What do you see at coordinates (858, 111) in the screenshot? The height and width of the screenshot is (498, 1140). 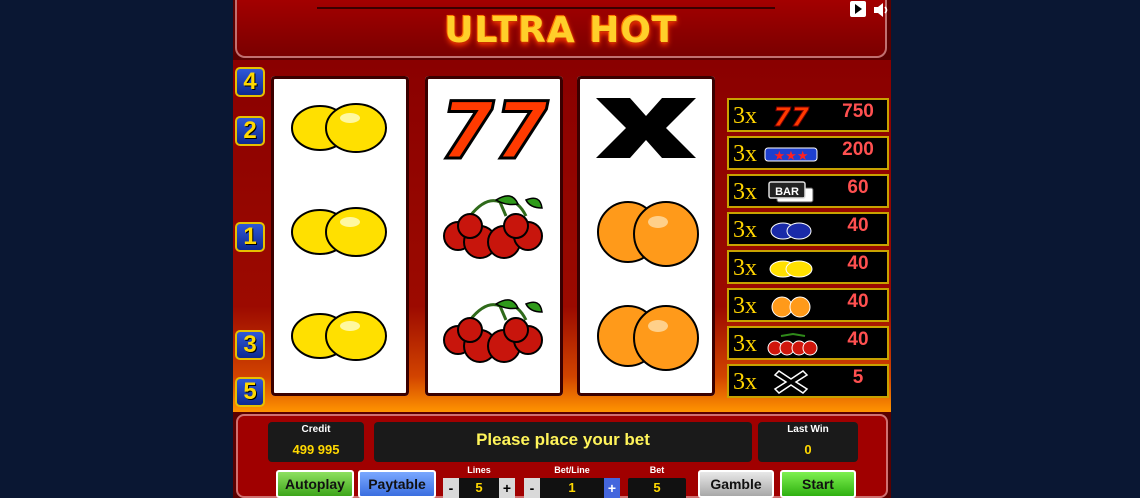 I see `paytable-value: 750` at bounding box center [858, 111].